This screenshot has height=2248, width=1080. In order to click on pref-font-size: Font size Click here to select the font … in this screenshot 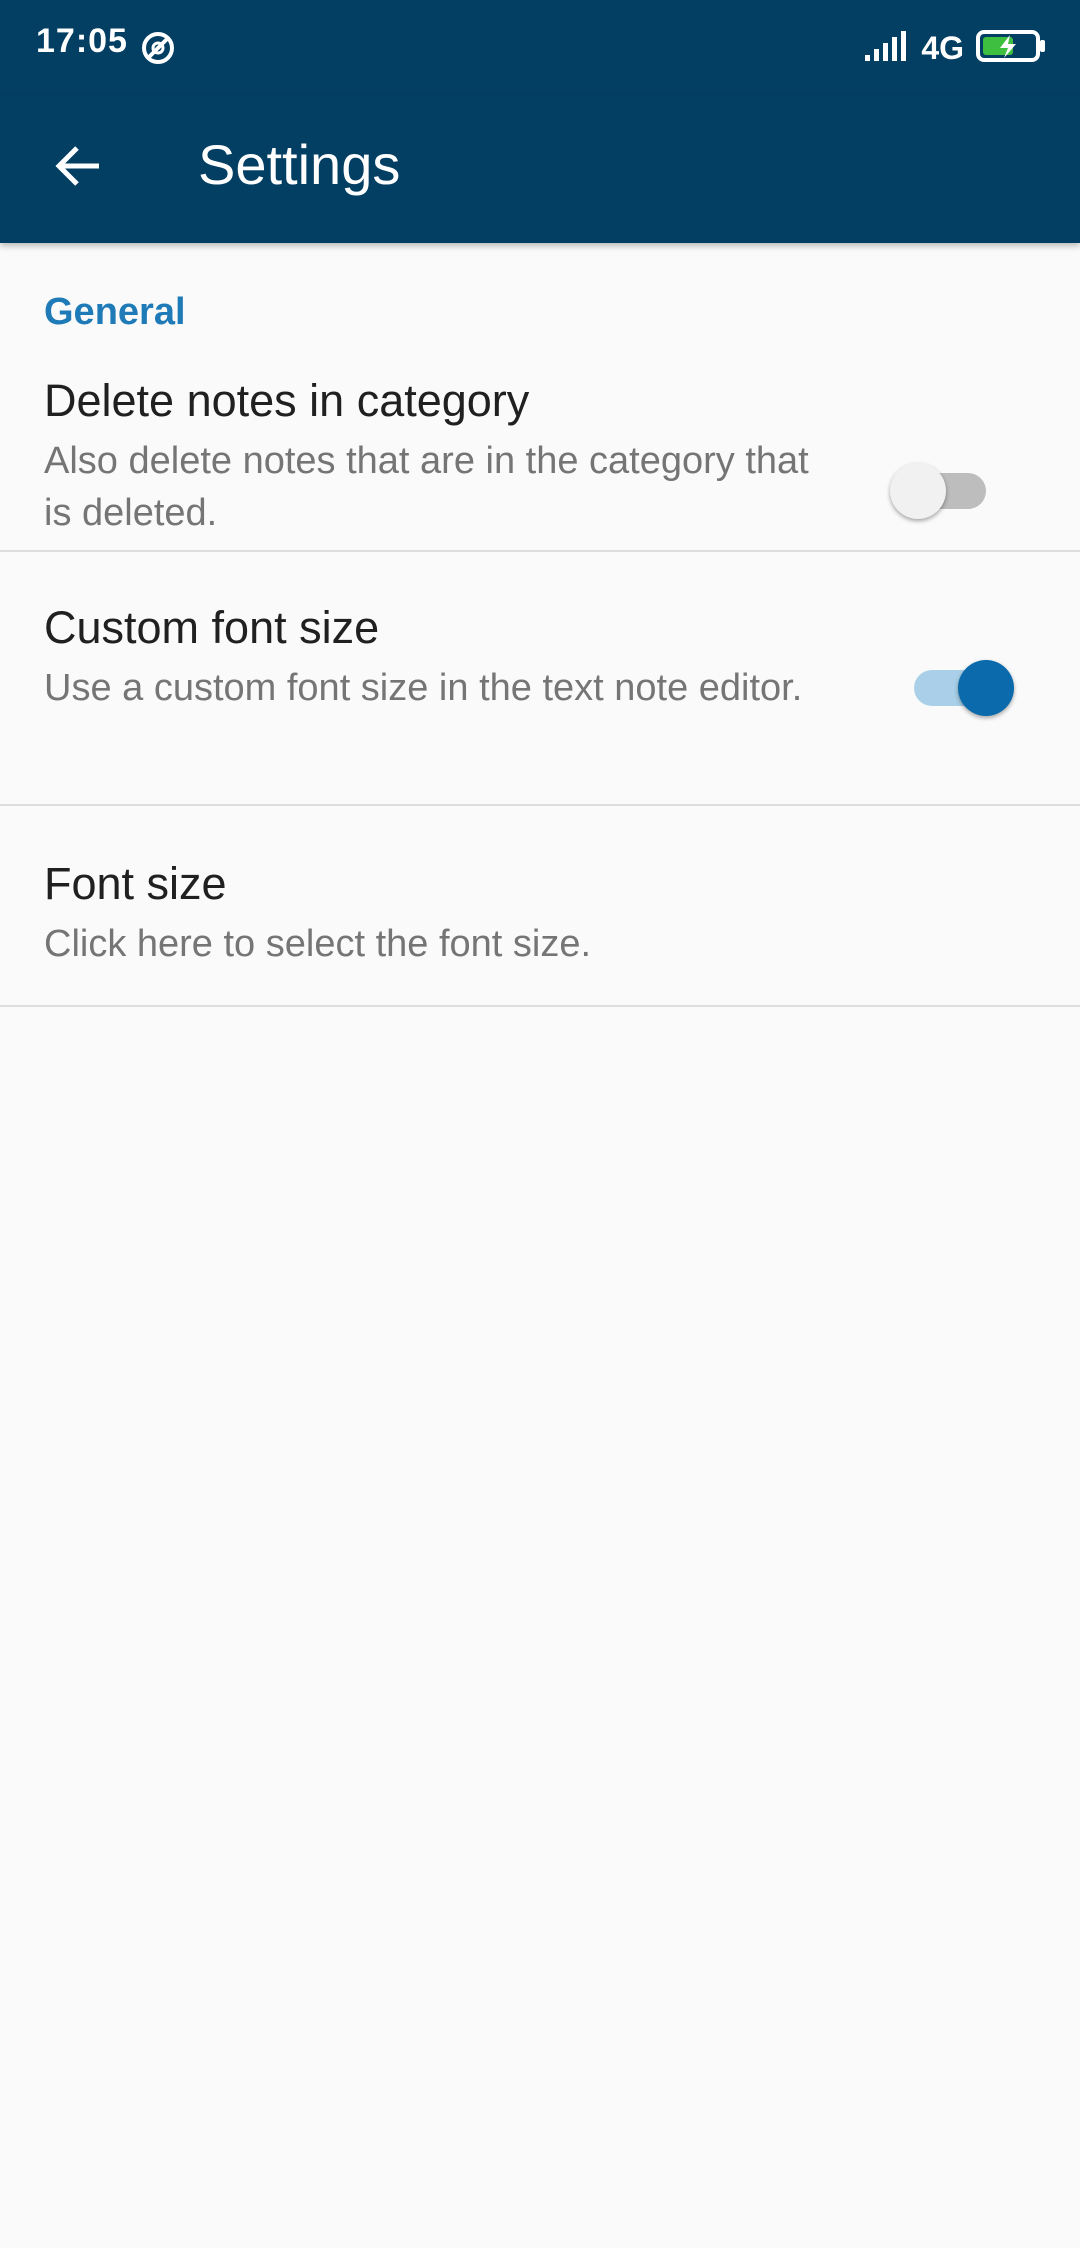, I will do `click(540, 906)`.